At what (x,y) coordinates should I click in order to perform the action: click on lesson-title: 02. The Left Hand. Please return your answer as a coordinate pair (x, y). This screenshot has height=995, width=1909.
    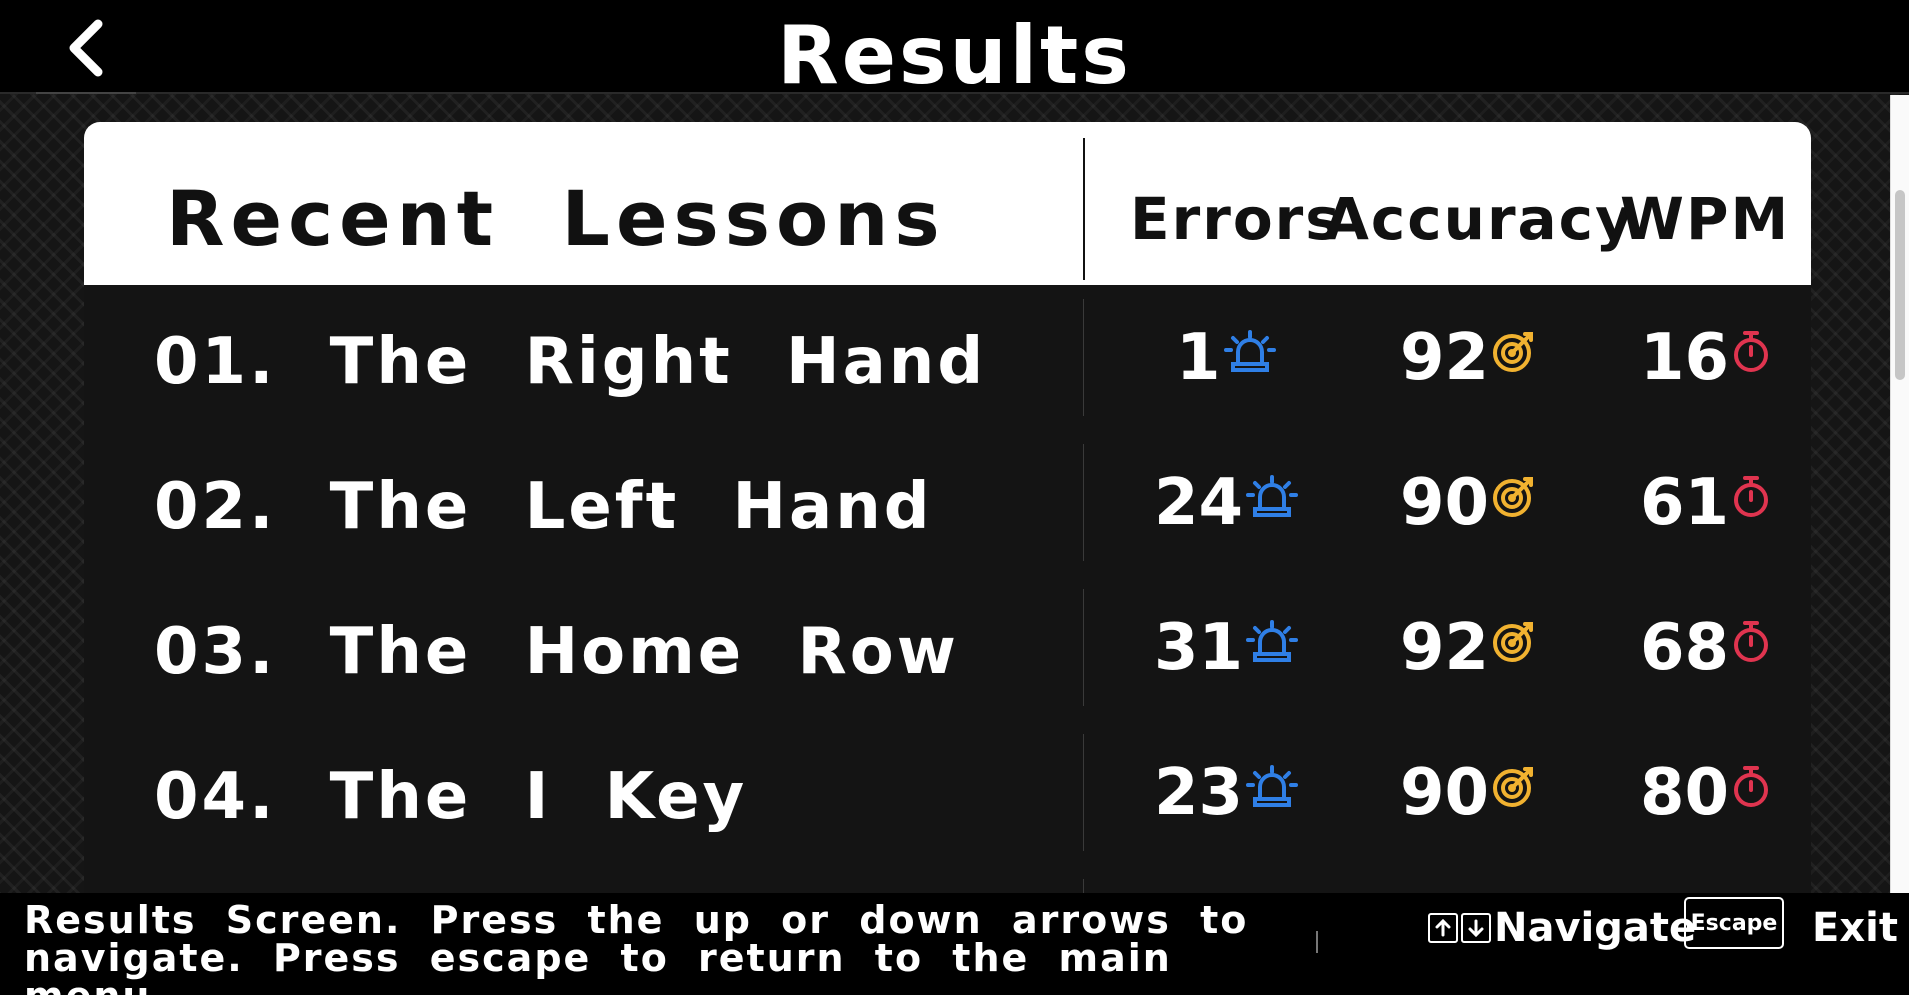
    Looking at the image, I should click on (543, 507).